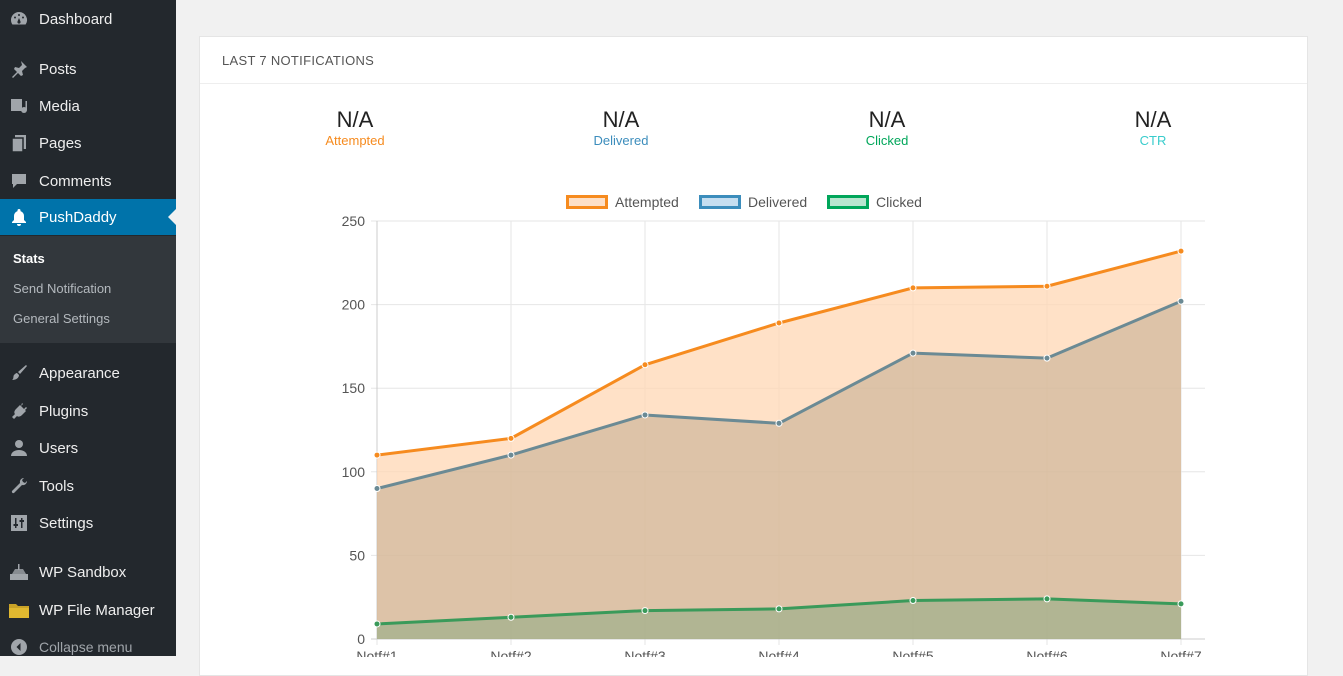 The width and height of the screenshot is (1343, 676). What do you see at coordinates (354, 472) in the screenshot?
I see `y-tick-label: 100` at bounding box center [354, 472].